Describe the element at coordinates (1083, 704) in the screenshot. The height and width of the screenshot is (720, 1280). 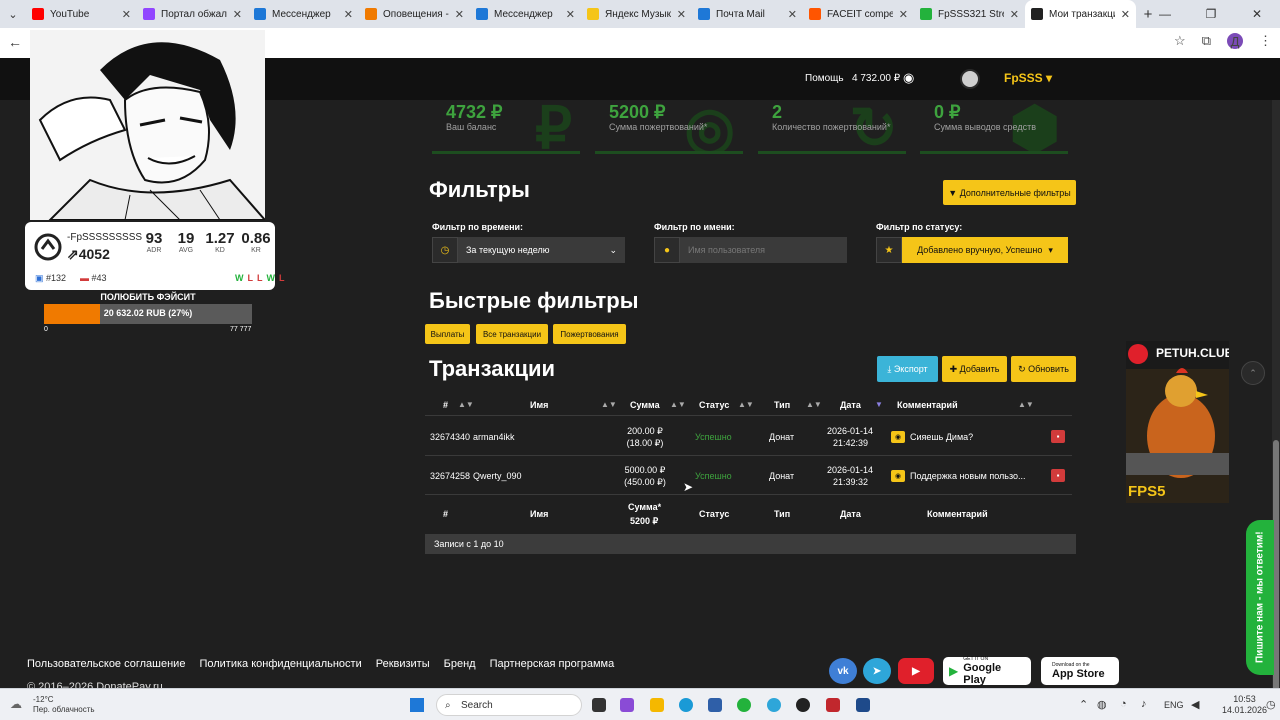
I see `chevron-up-icon: ⌃` at that location.